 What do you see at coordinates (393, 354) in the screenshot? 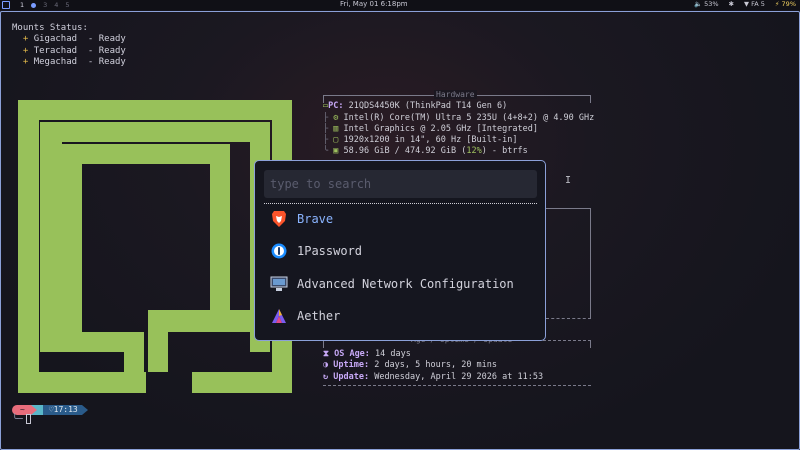
I see `os-age-value: 14 days` at bounding box center [393, 354].